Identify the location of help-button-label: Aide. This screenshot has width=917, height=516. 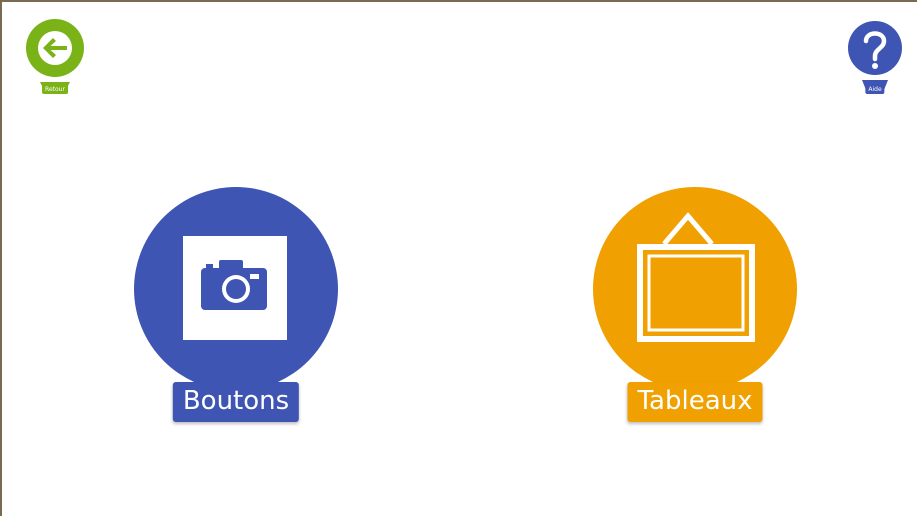
(875, 89).